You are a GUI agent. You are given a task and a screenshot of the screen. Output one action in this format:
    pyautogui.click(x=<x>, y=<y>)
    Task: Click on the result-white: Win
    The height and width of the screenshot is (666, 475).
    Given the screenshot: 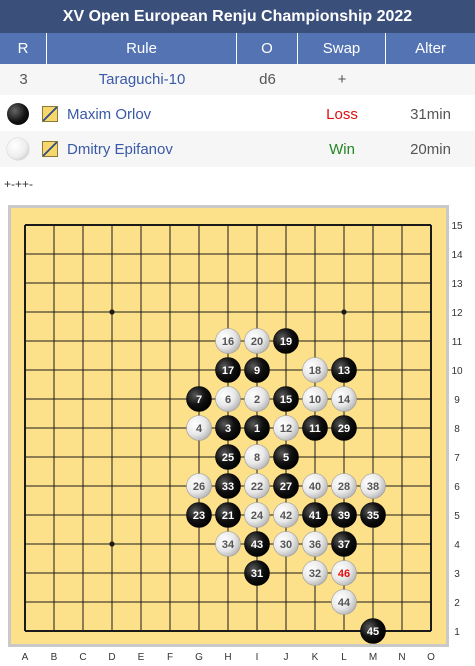 What is the action you would take?
    pyautogui.click(x=342, y=149)
    